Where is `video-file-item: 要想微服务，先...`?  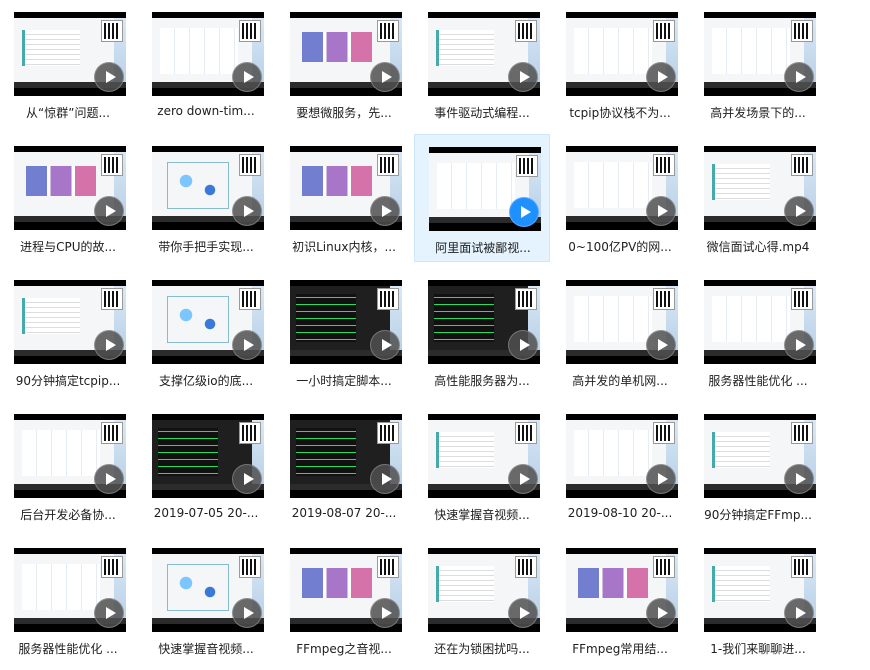 video-file-item: 要想微服务，先... is located at coordinates (344, 64).